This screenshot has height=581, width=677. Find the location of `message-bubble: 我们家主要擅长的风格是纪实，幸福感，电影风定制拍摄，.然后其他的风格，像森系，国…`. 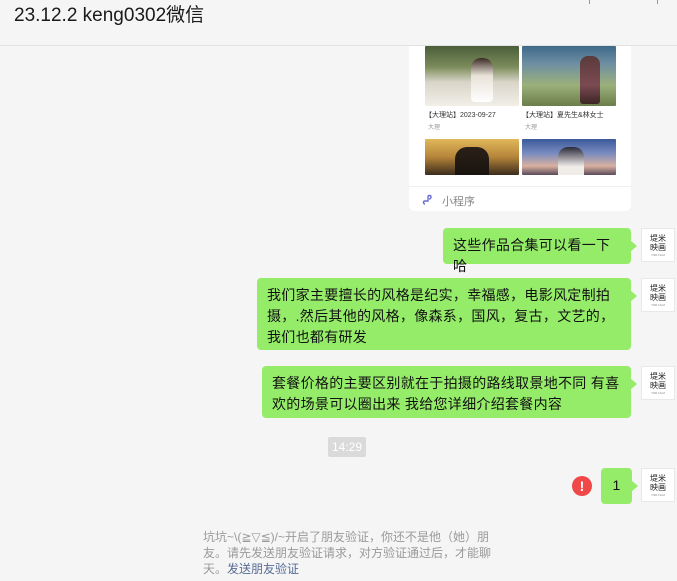

message-bubble: 我们家主要擅长的风格是纪实，幸福感，电影风定制拍摄，.然后其他的风格，像森系，国… is located at coordinates (447, 314).